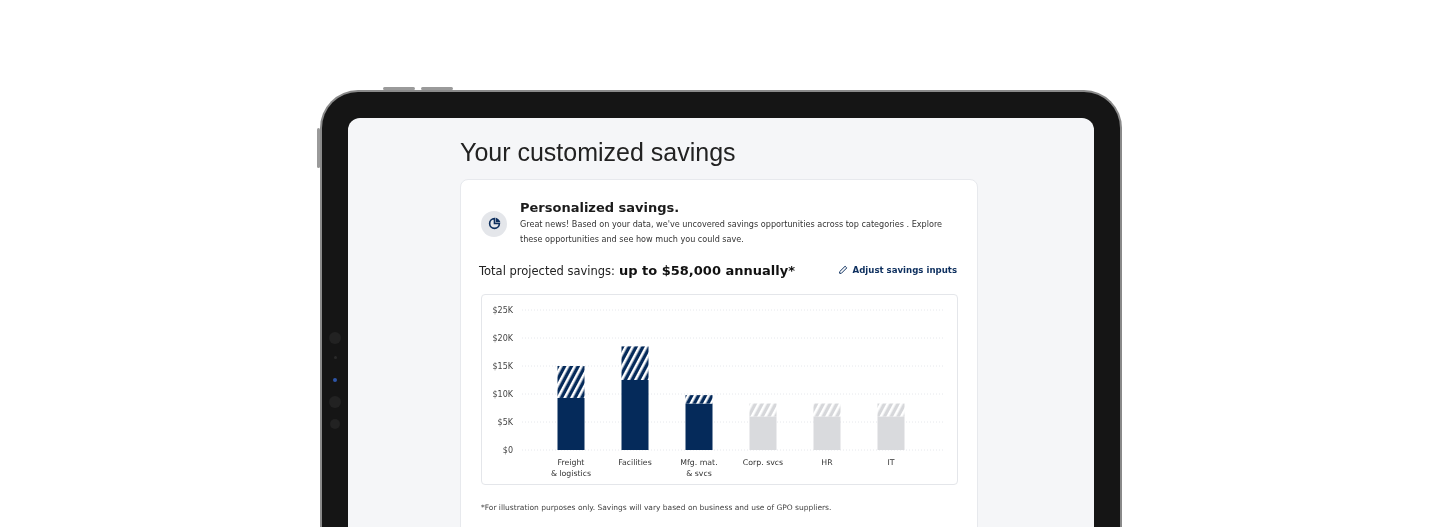 This screenshot has height=527, width=1440. What do you see at coordinates (318, 148) in the screenshot?
I see `power-key` at bounding box center [318, 148].